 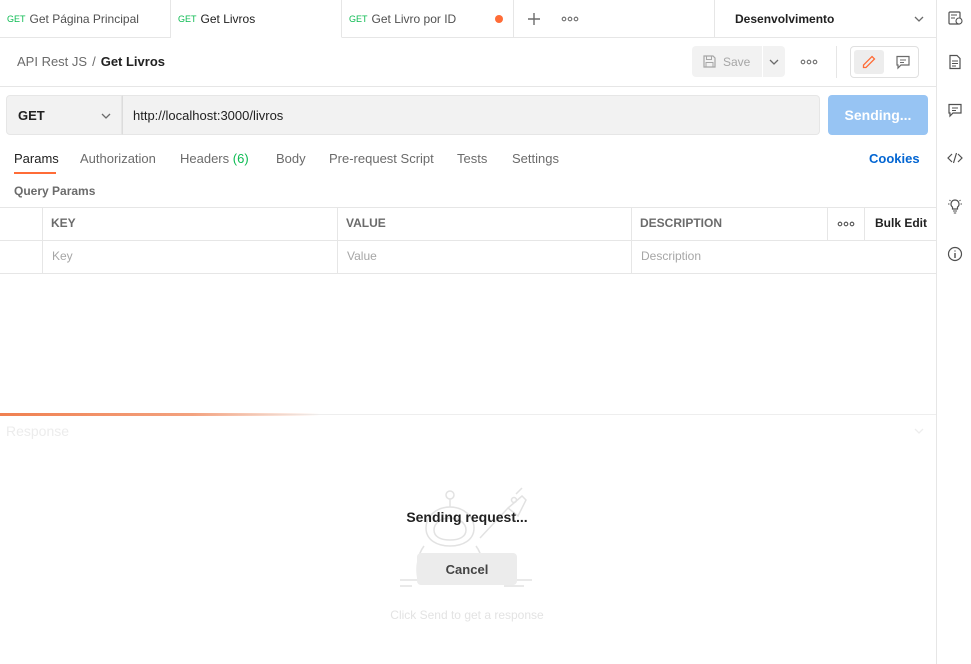 I want to click on method-label: GET, so click(x=31, y=115).